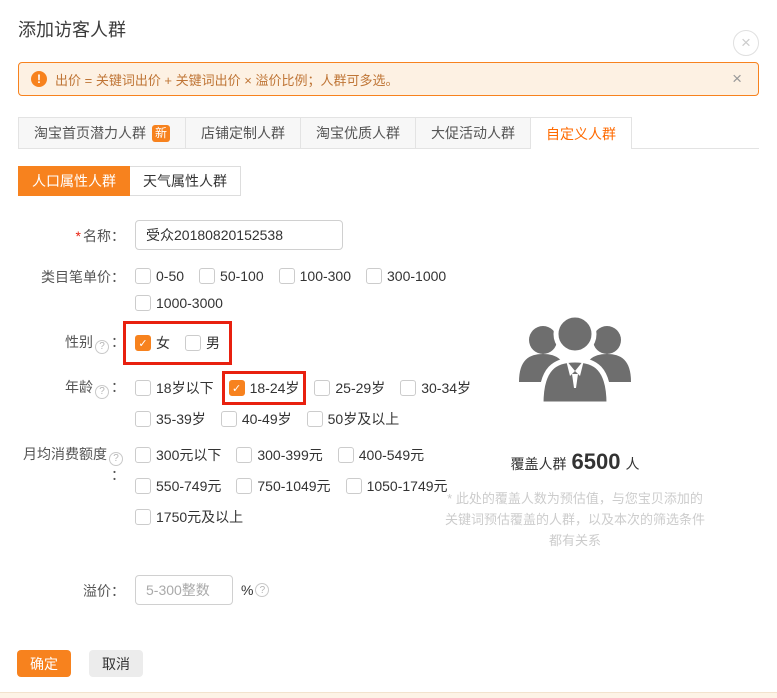 This screenshot has width=777, height=698. I want to click on tab-label: 淘宝首页潜力人群, so click(90, 133).